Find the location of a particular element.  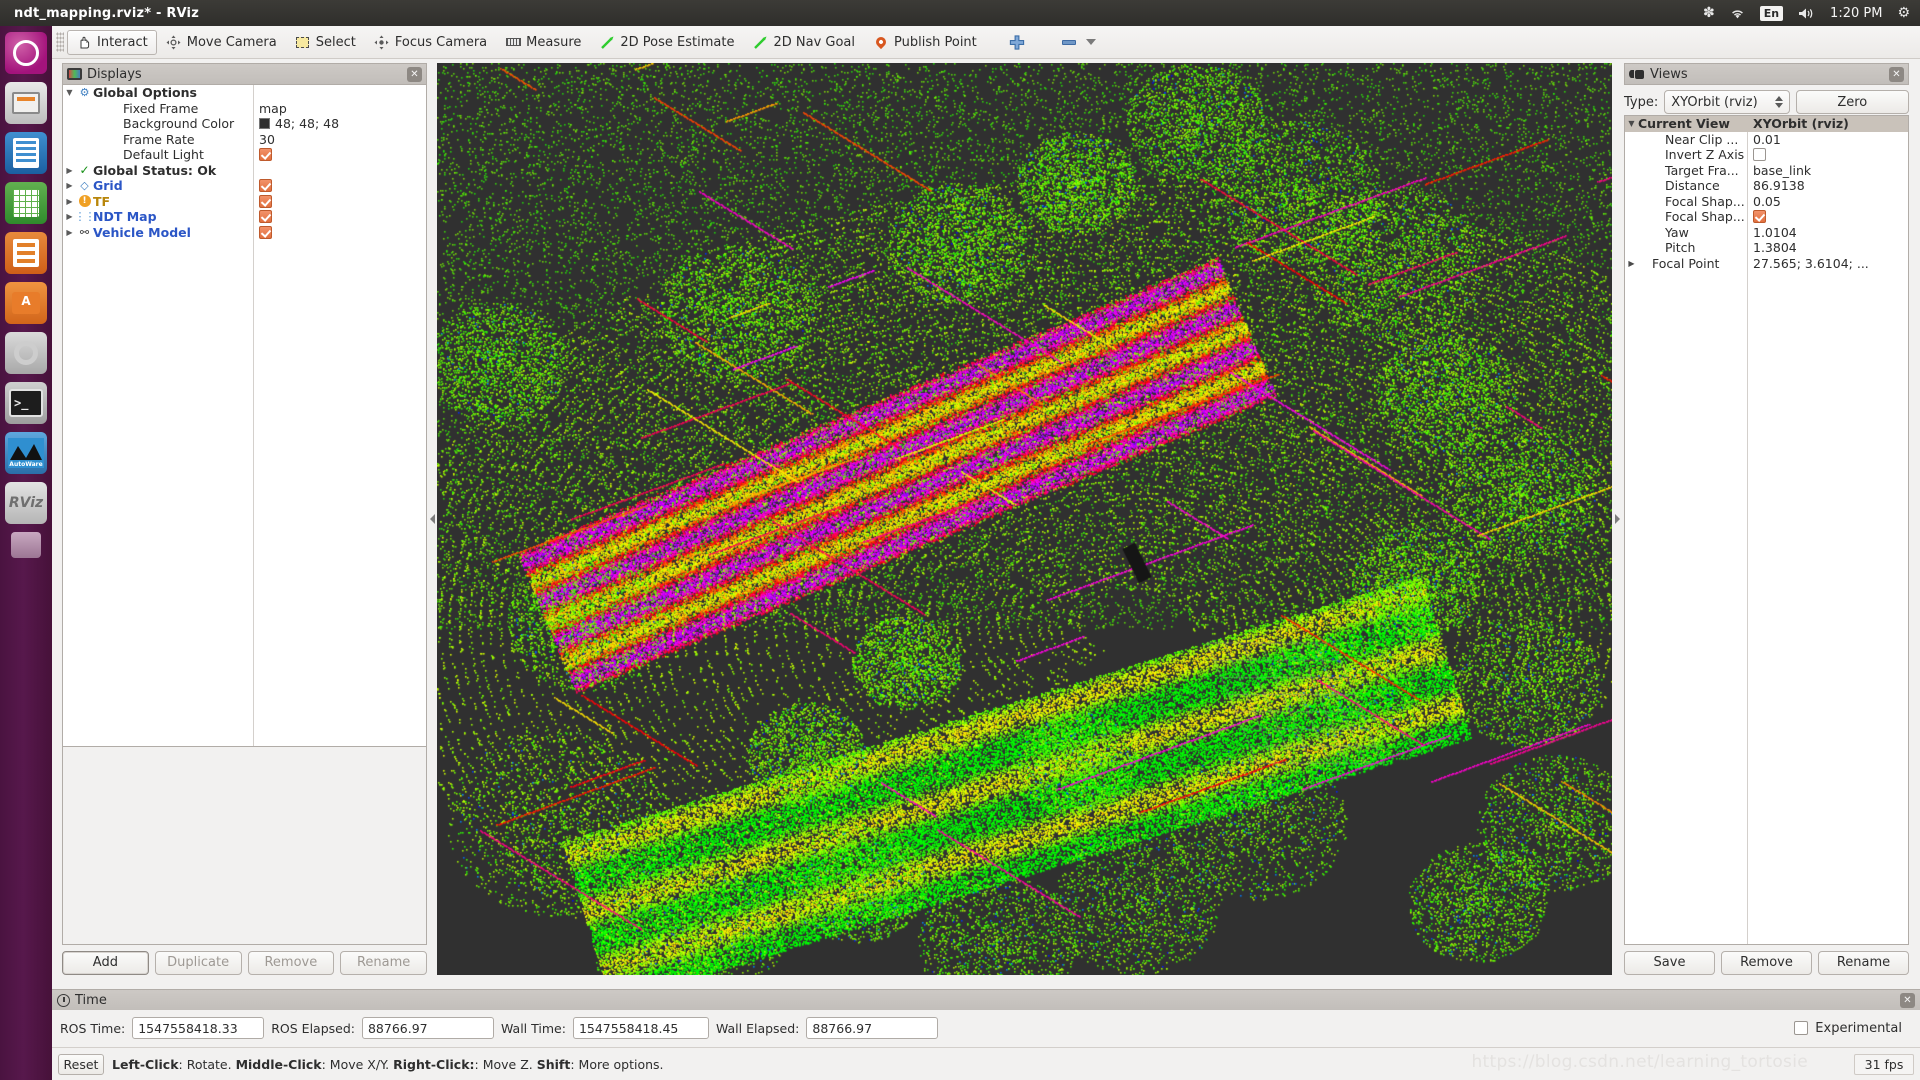

tool-select: Select is located at coordinates (325, 42).